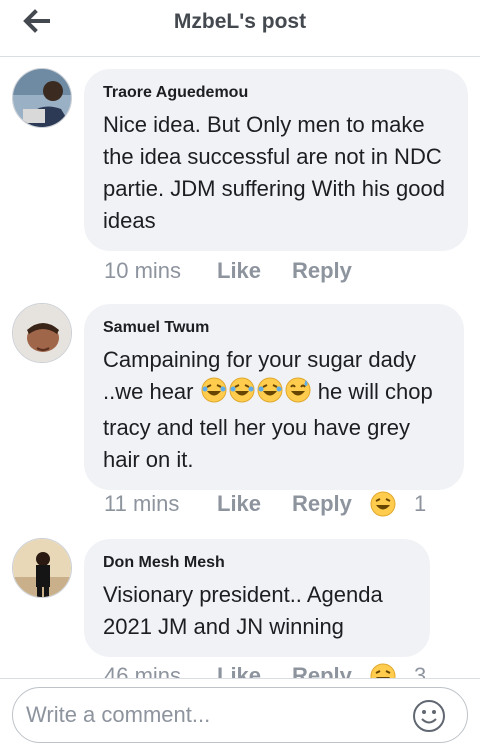 This screenshot has height=747, width=480. Describe the element at coordinates (298, 394) in the screenshot. I see `sweat-smile-emoji` at that location.